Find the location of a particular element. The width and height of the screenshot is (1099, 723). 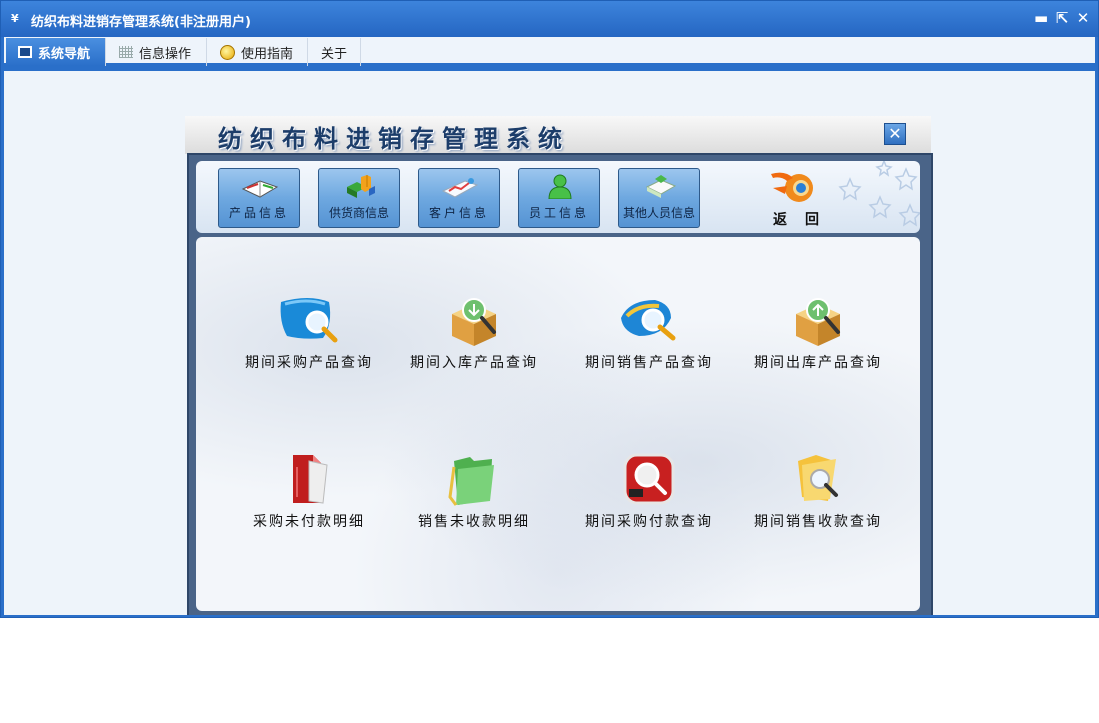

person-icon is located at coordinates (560, 186).